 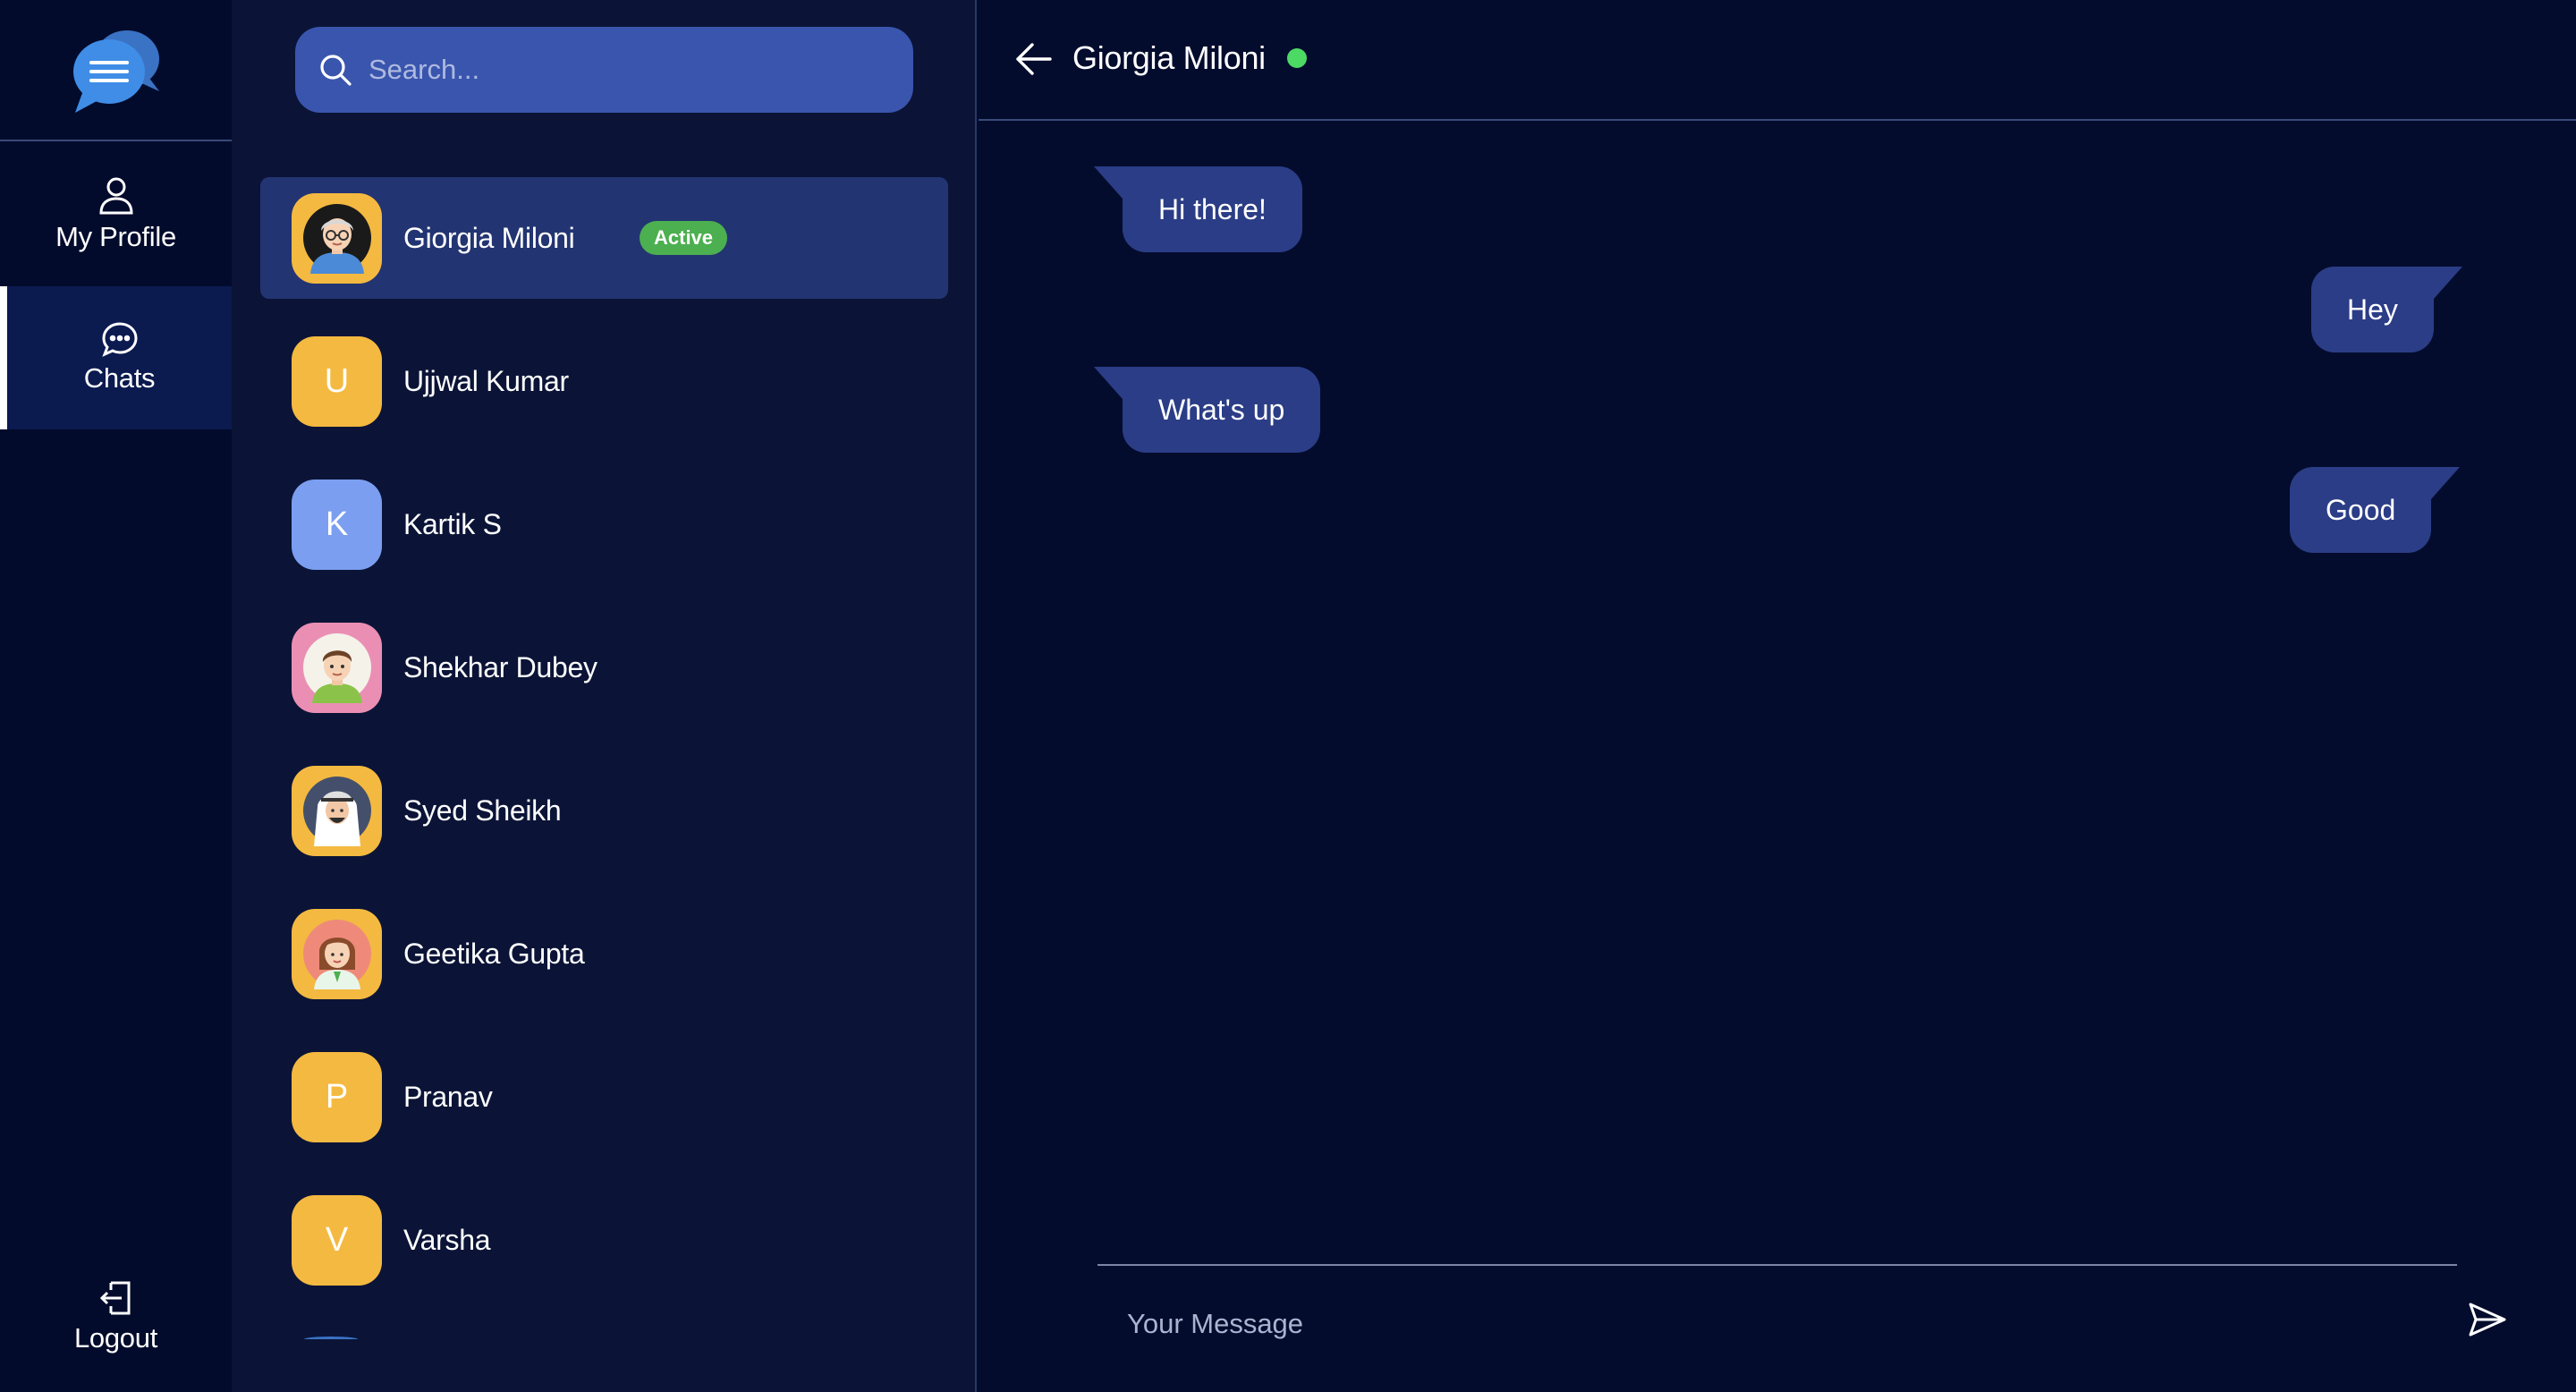 I want to click on user-icon, so click(x=115, y=196).